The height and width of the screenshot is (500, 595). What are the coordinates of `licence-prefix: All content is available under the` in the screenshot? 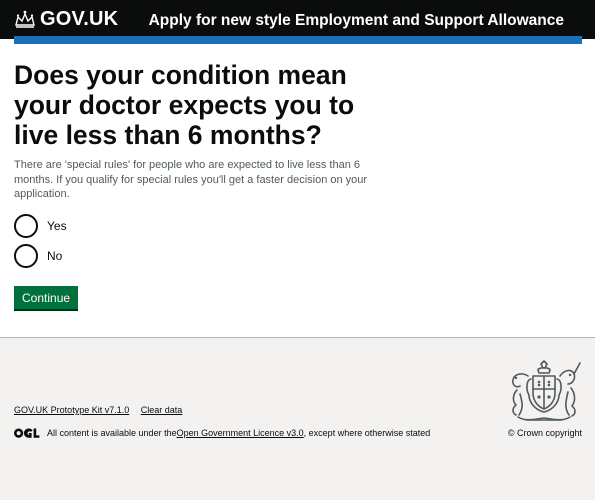 It's located at (112, 433).